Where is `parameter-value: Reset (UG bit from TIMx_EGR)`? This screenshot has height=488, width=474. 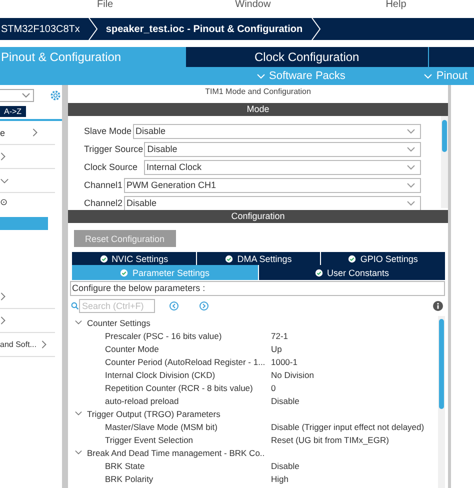 parameter-value: Reset (UG bit from TIMx_EGR) is located at coordinates (330, 439).